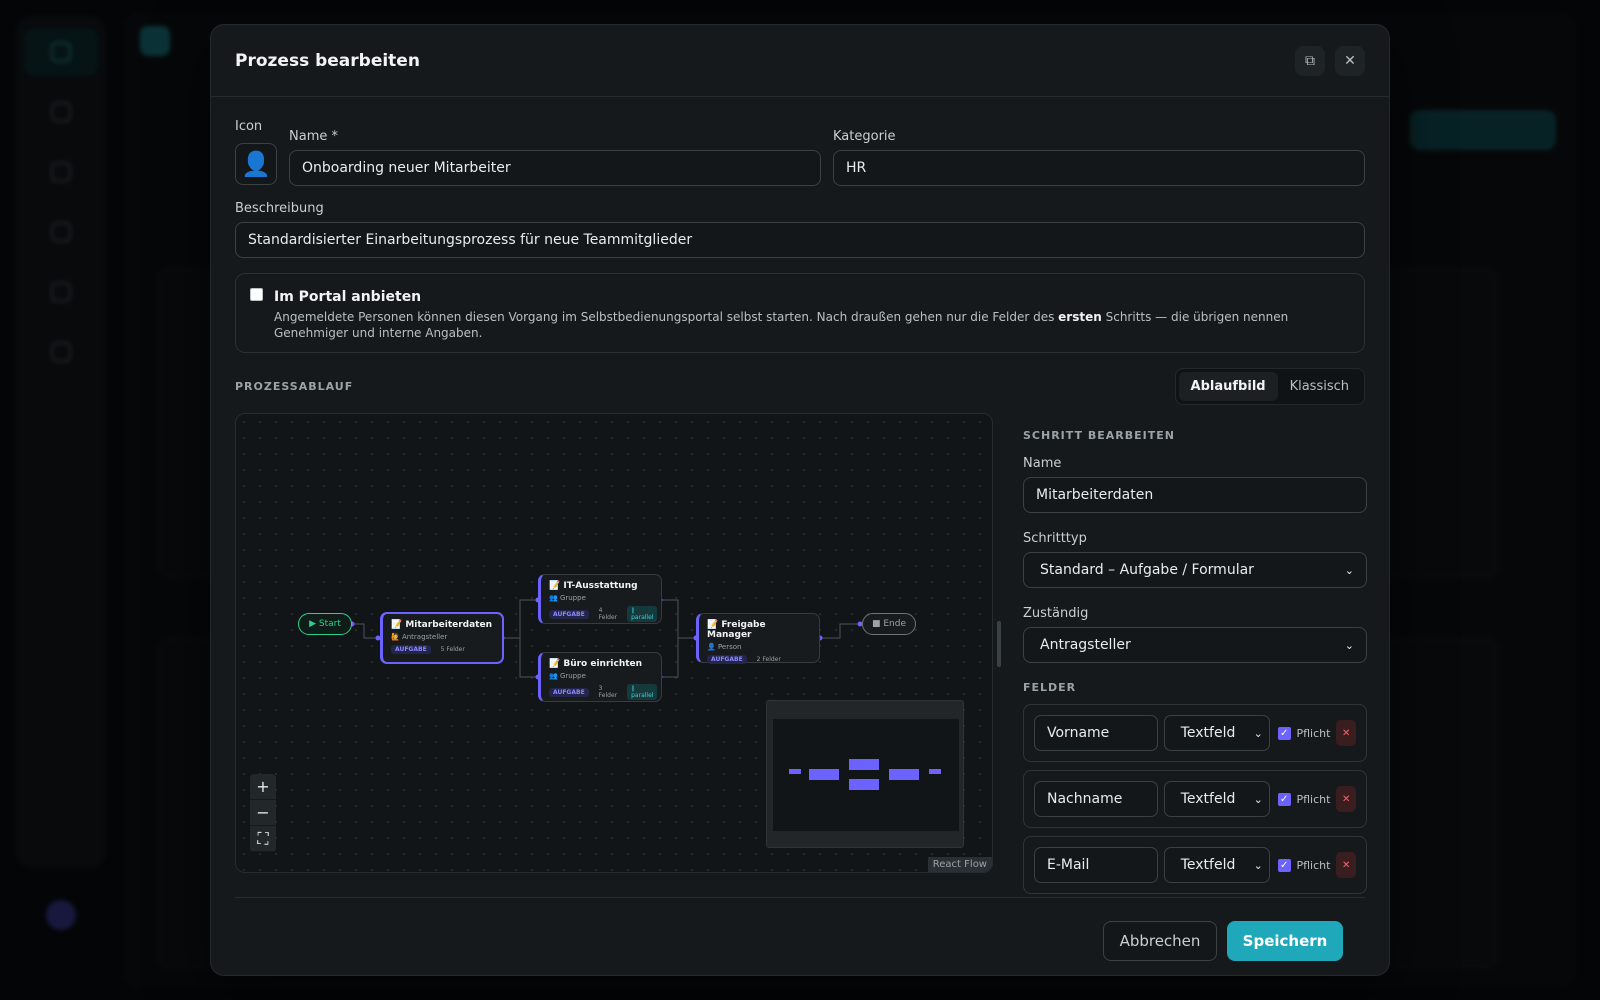  Describe the element at coordinates (1228, 386) in the screenshot. I see `tab-ablaufbild: Ablaufbild` at that location.